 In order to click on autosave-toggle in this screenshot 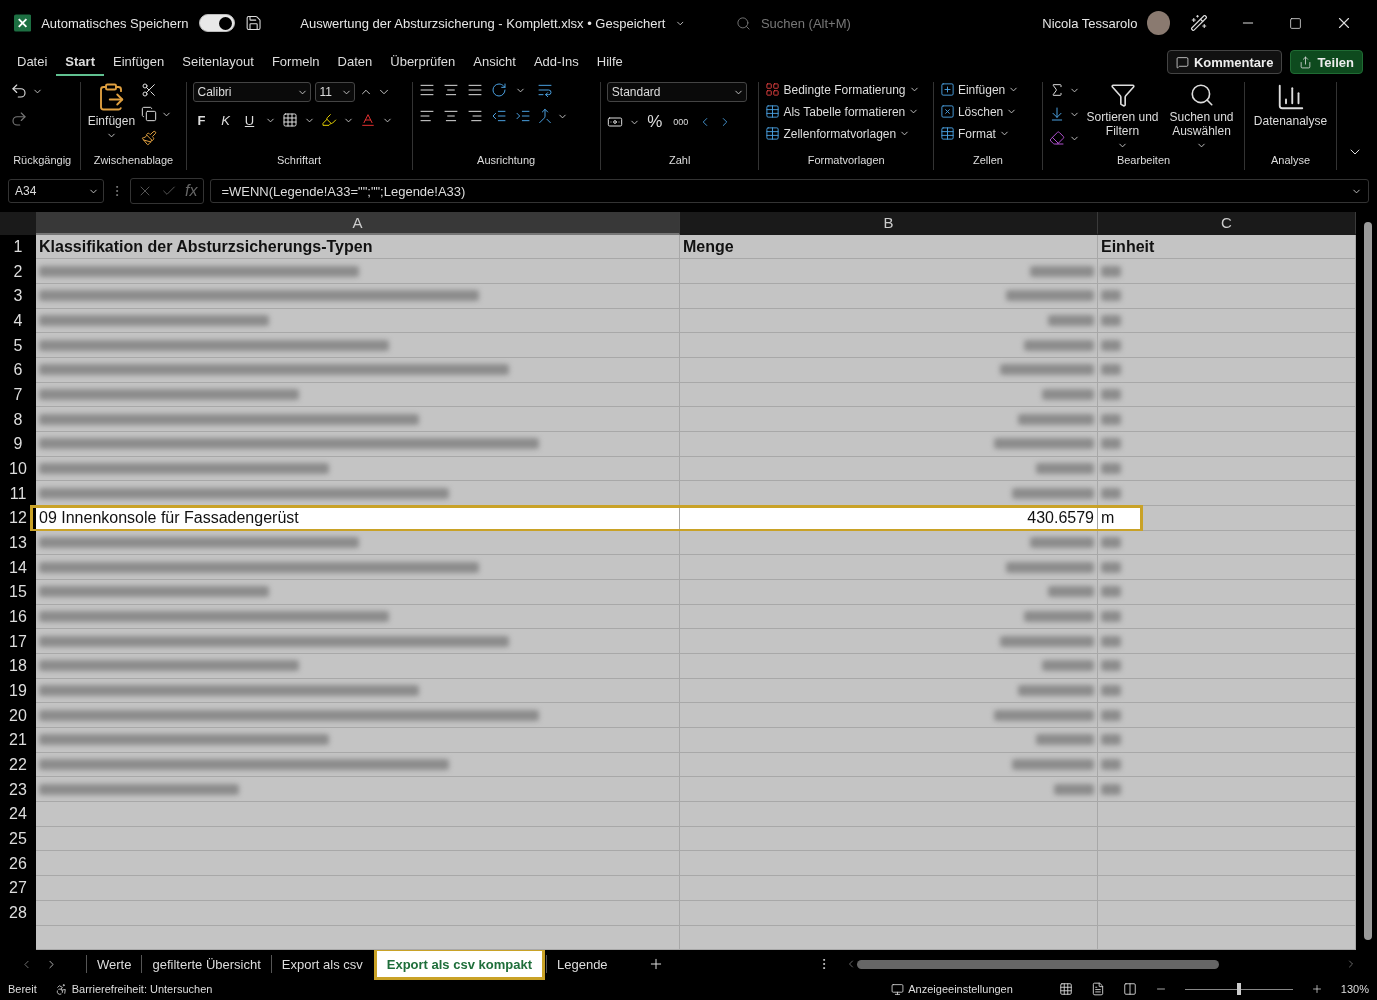, I will do `click(217, 23)`.